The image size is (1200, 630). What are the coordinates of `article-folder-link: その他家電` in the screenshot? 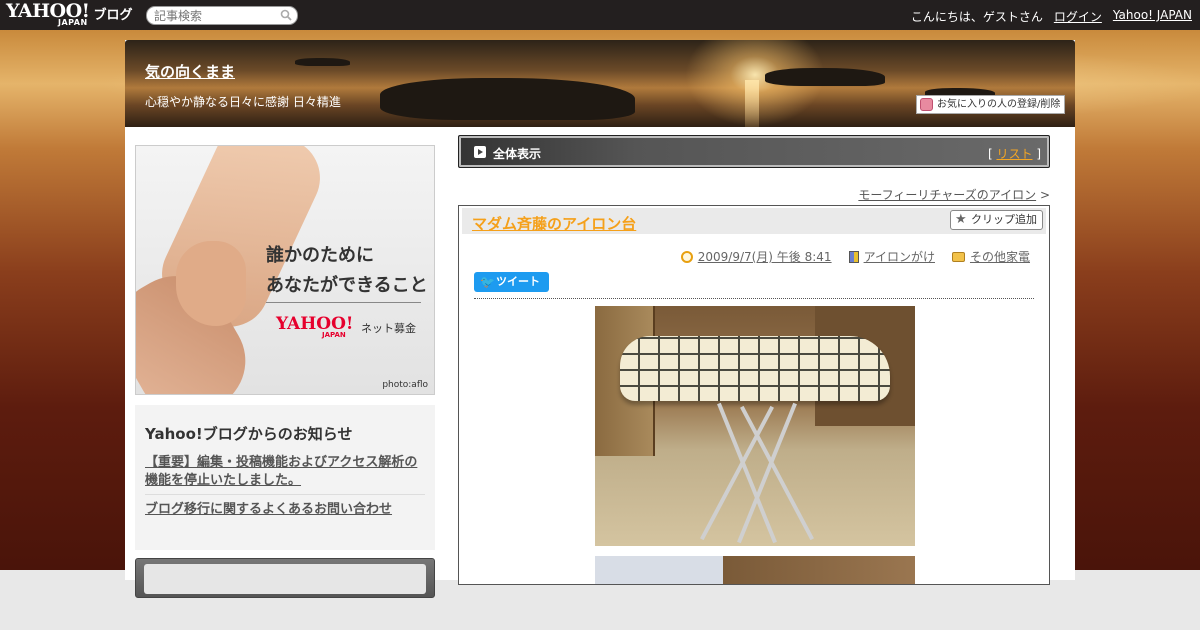 It's located at (1000, 256).